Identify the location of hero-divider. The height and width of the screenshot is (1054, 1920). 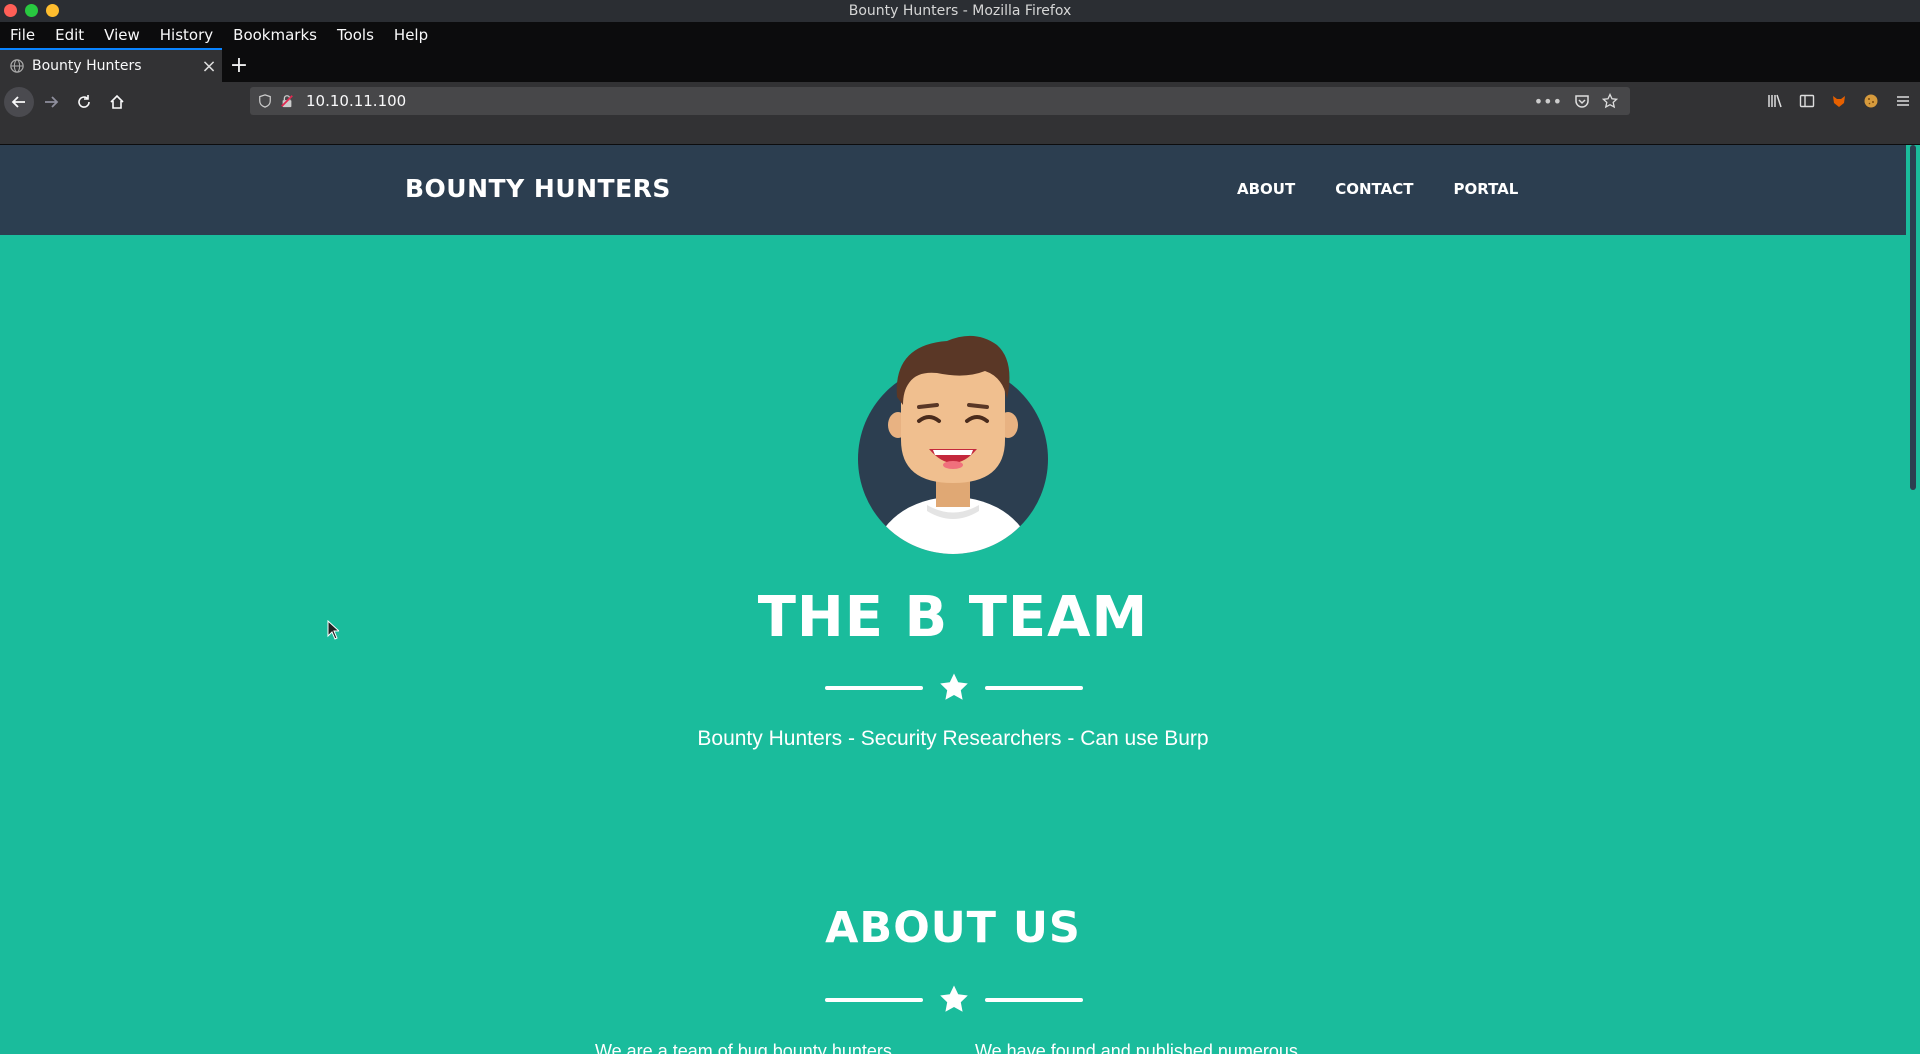
(954, 687).